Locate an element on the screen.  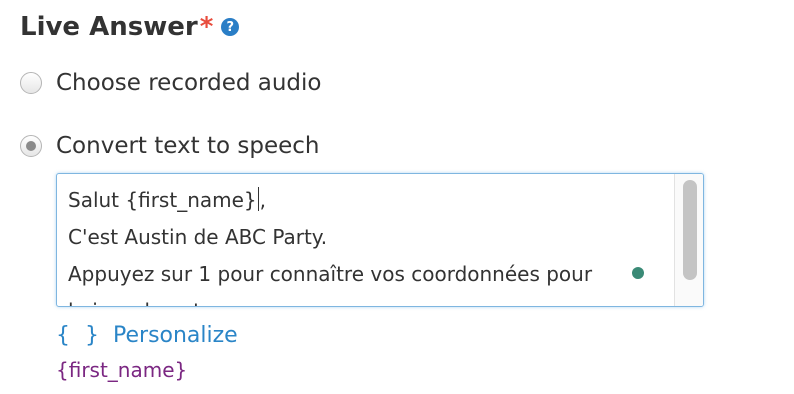
radio-selected-dot is located at coordinates (31, 146).